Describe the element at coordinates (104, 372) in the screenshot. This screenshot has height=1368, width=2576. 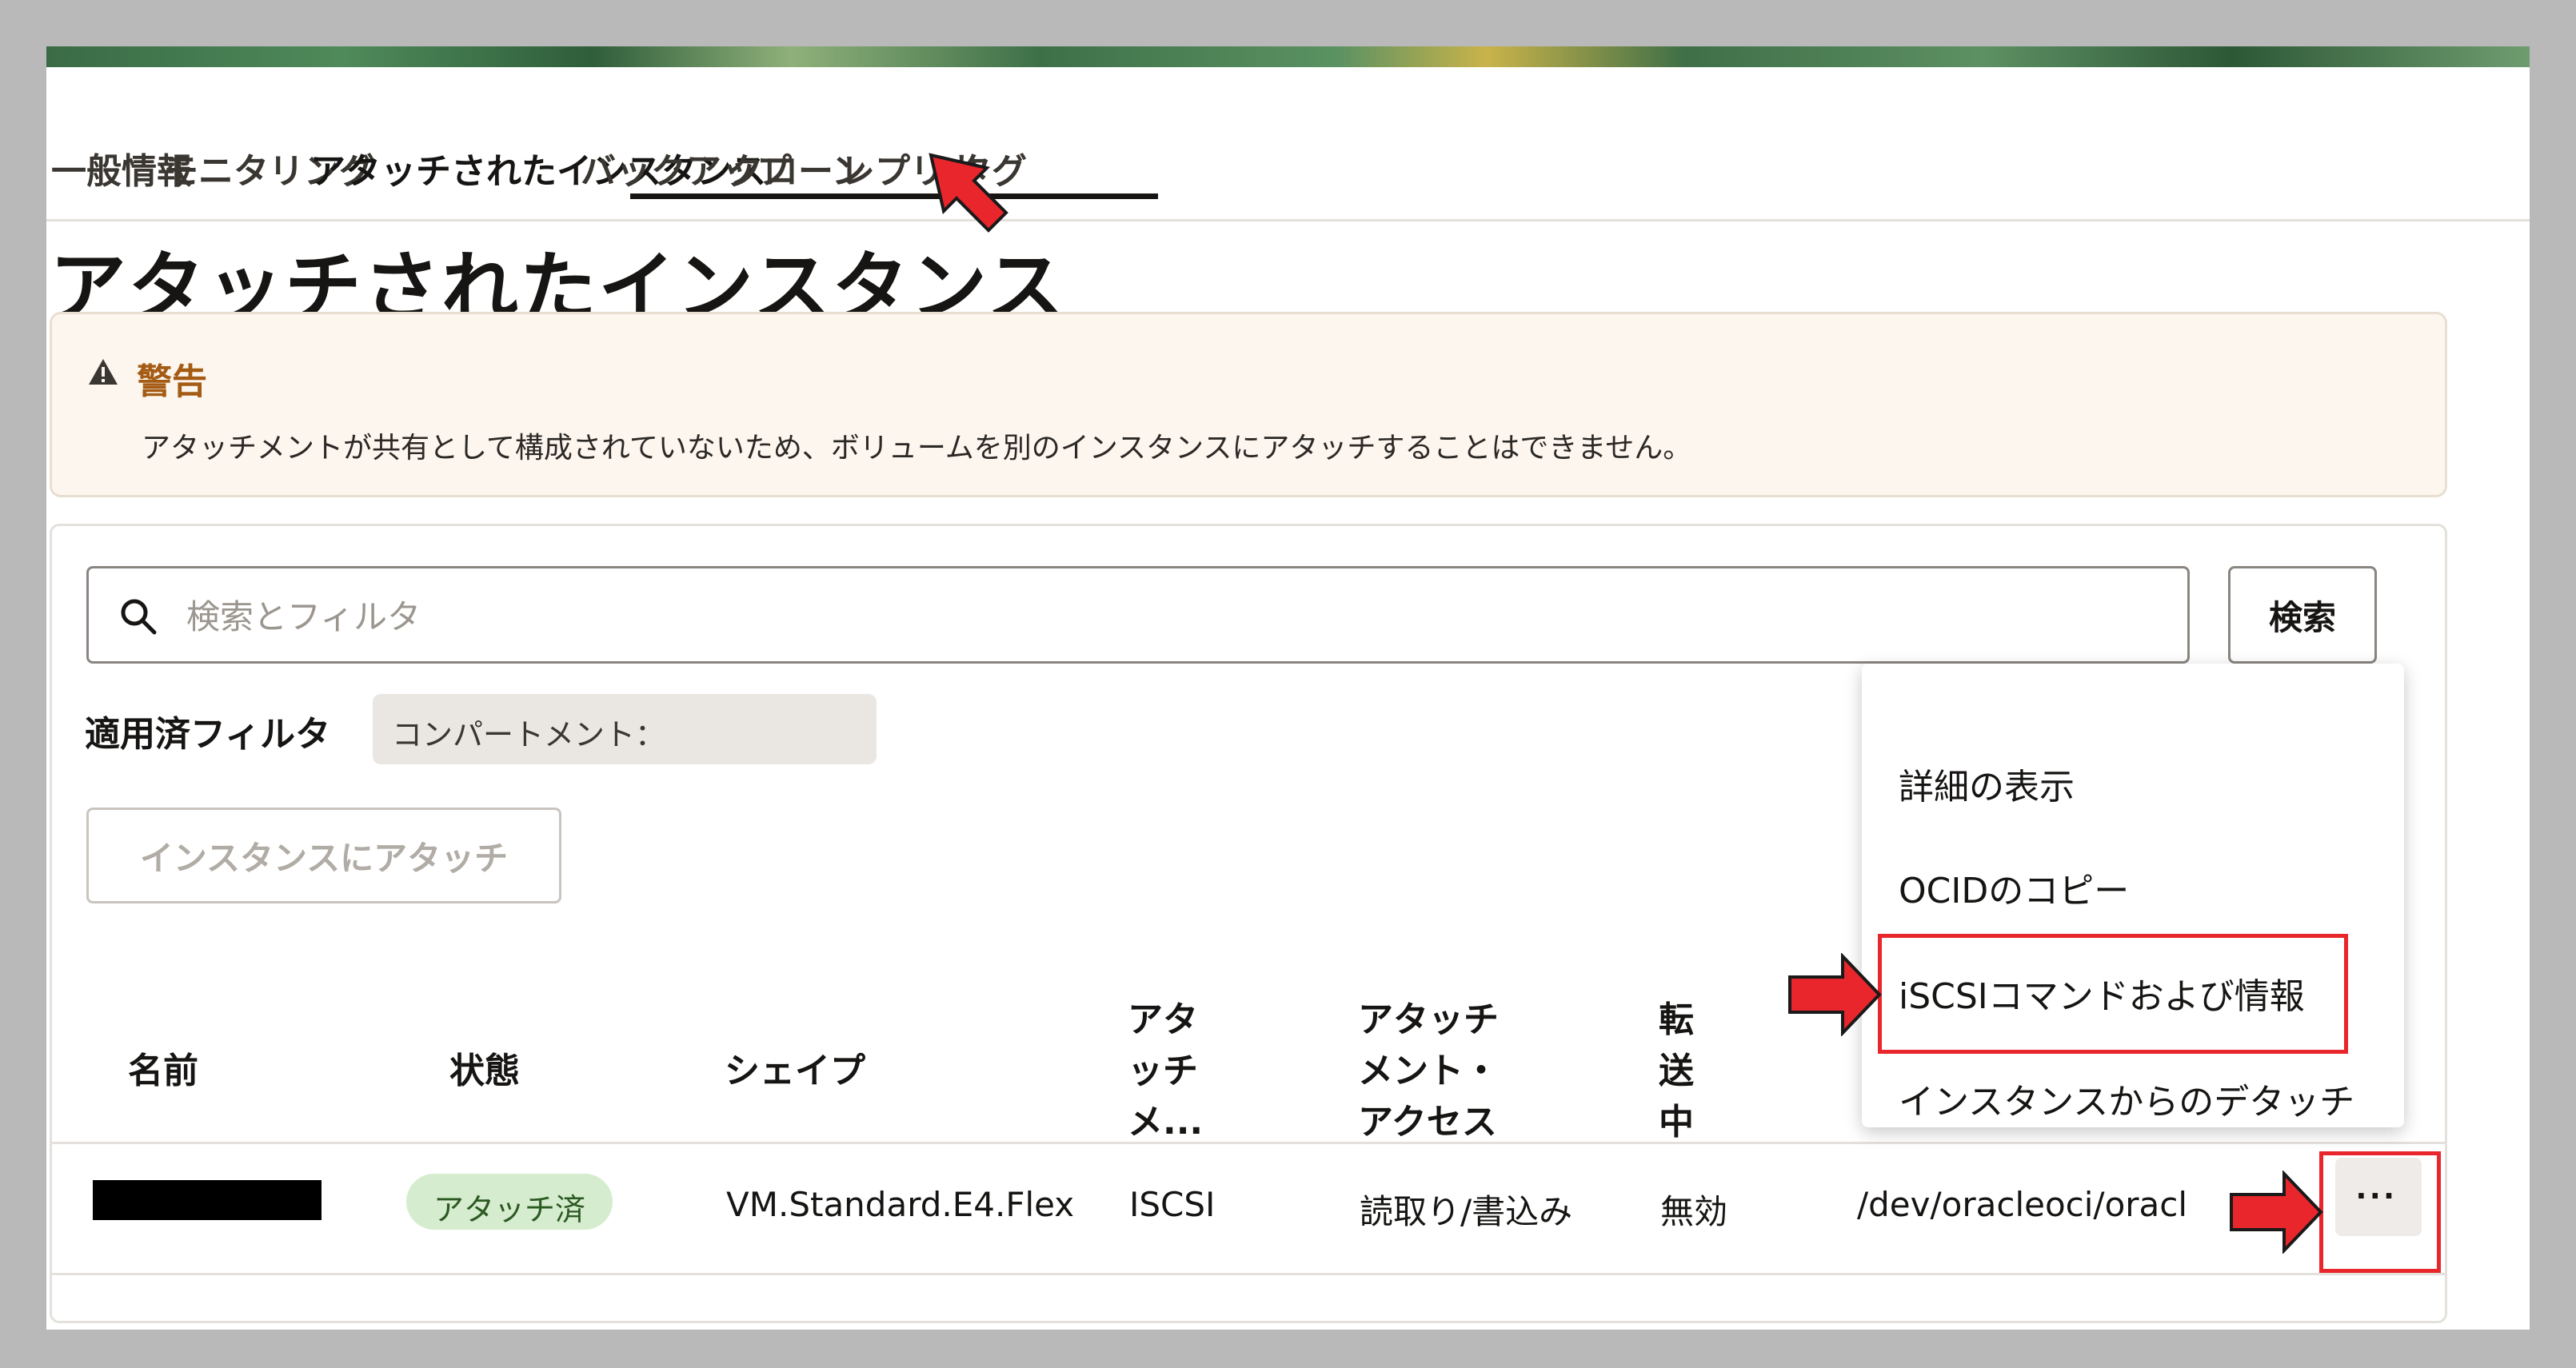
I see `warning-icon` at that location.